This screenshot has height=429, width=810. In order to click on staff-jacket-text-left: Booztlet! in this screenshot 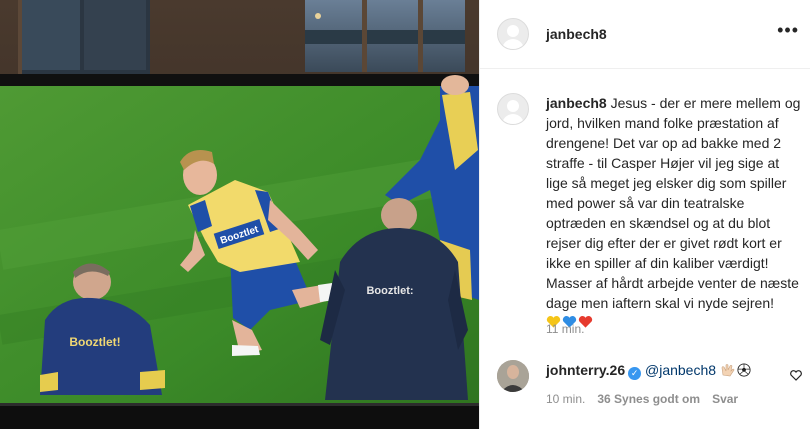, I will do `click(94, 342)`.